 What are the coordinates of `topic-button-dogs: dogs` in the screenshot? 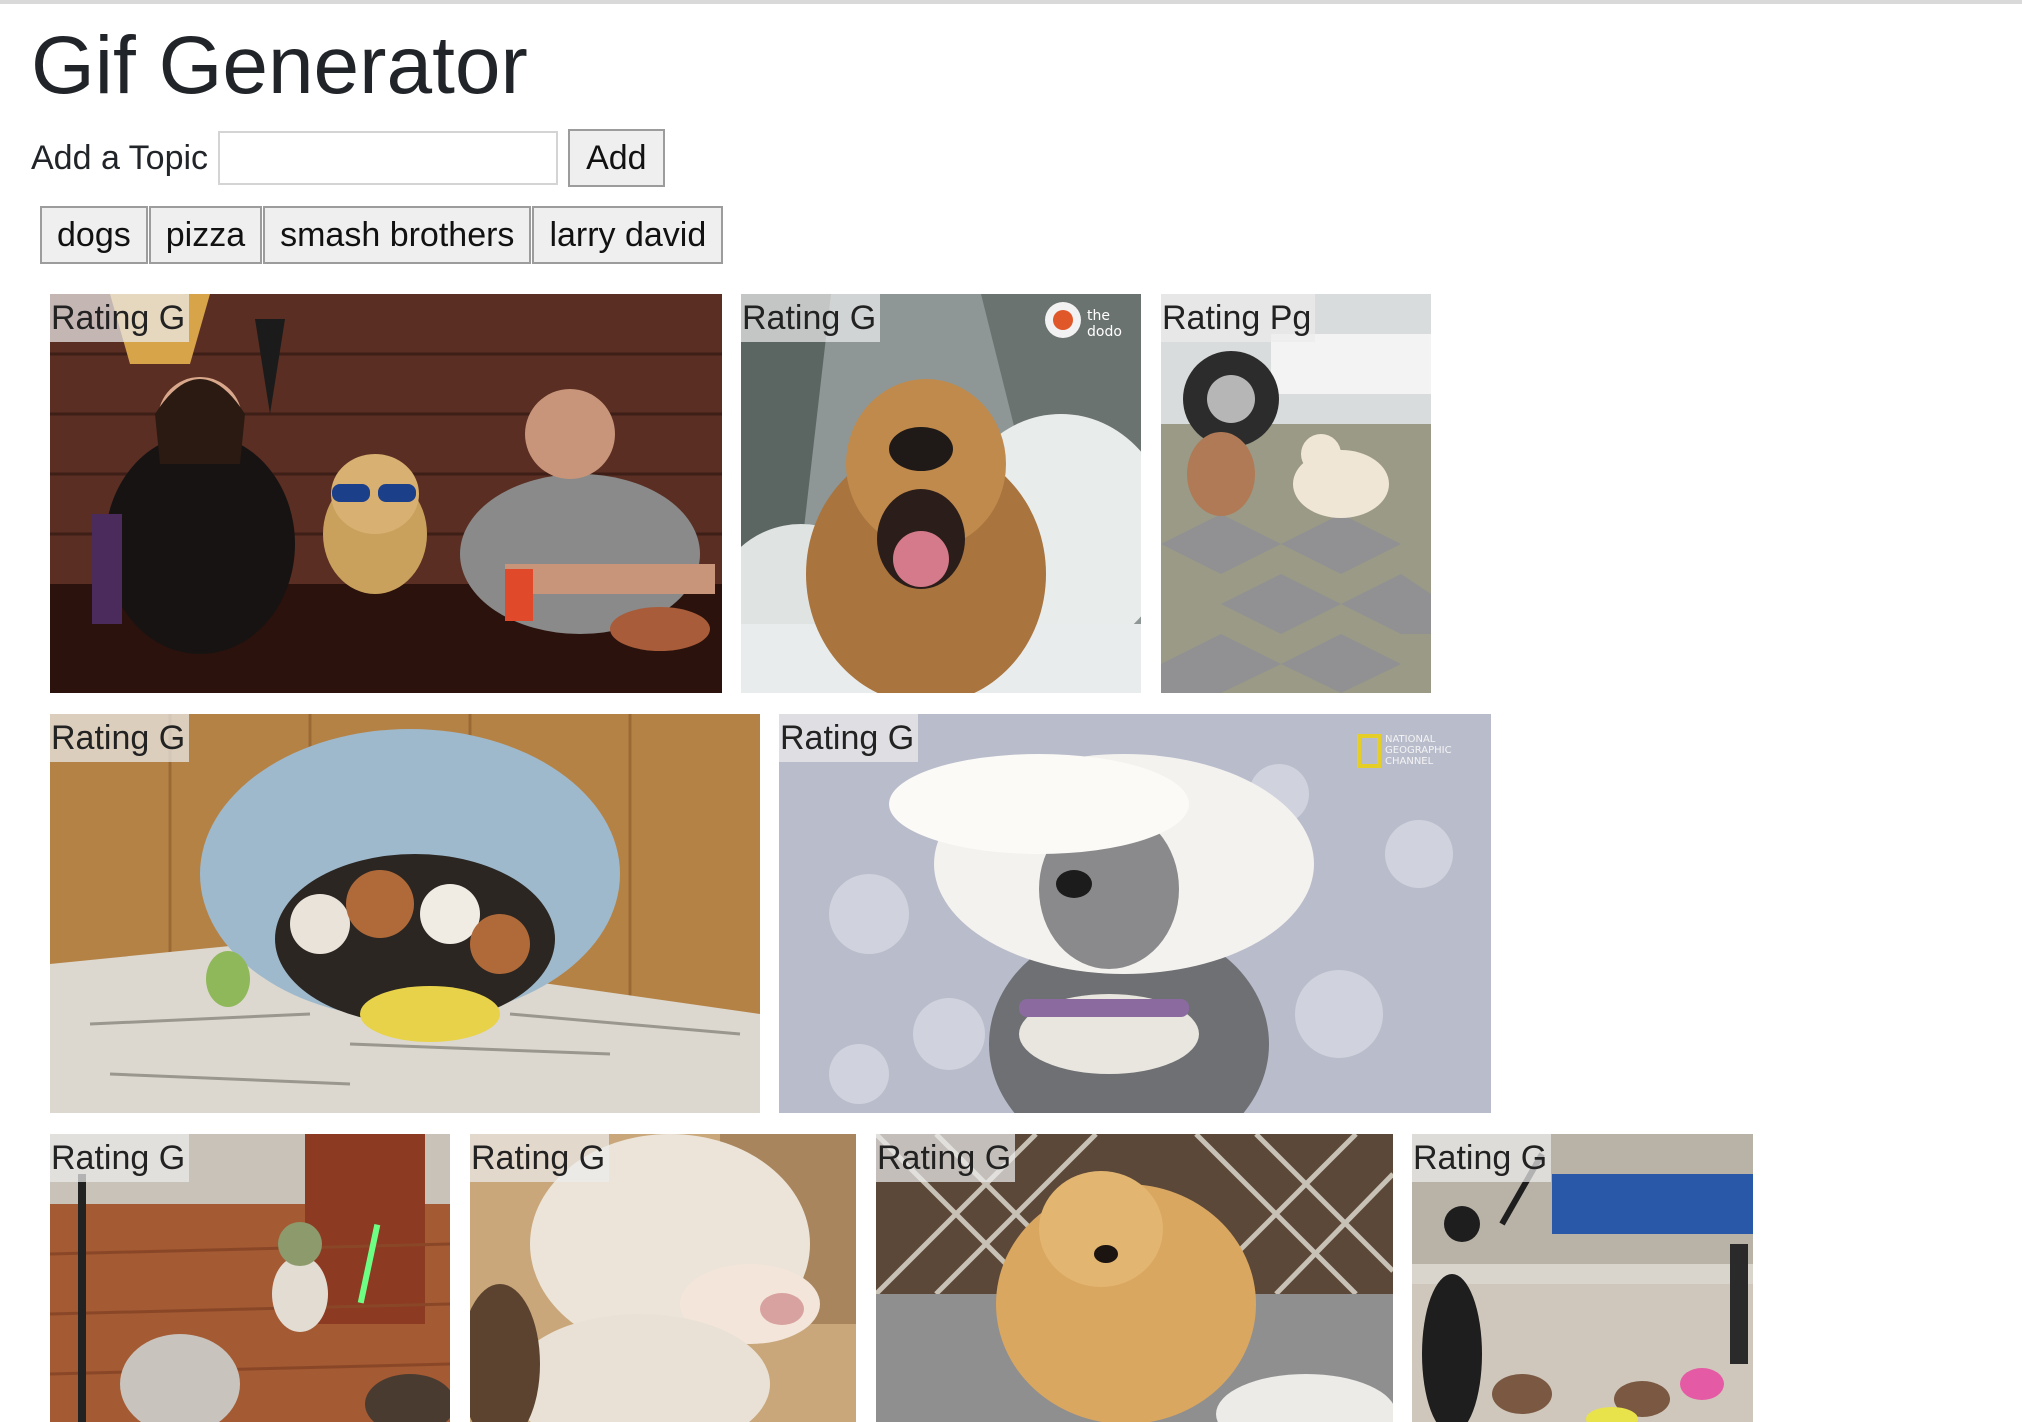 It's located at (94, 235).